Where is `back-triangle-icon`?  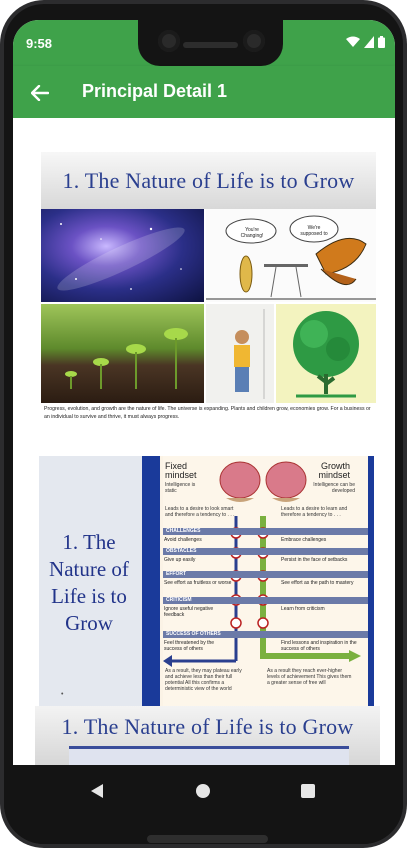
back-triangle-icon is located at coordinates (97, 791).